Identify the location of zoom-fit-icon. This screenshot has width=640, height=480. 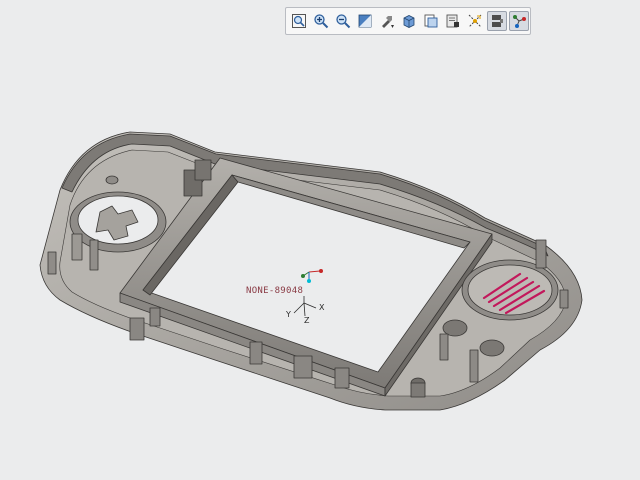
(299, 21).